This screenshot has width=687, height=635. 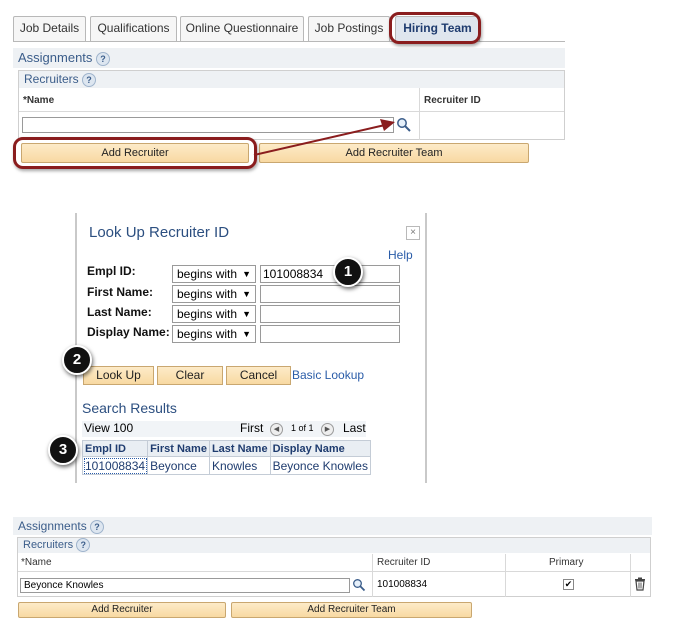 What do you see at coordinates (159, 232) in the screenshot?
I see `lookup-title: Look Up Recruiter ID` at bounding box center [159, 232].